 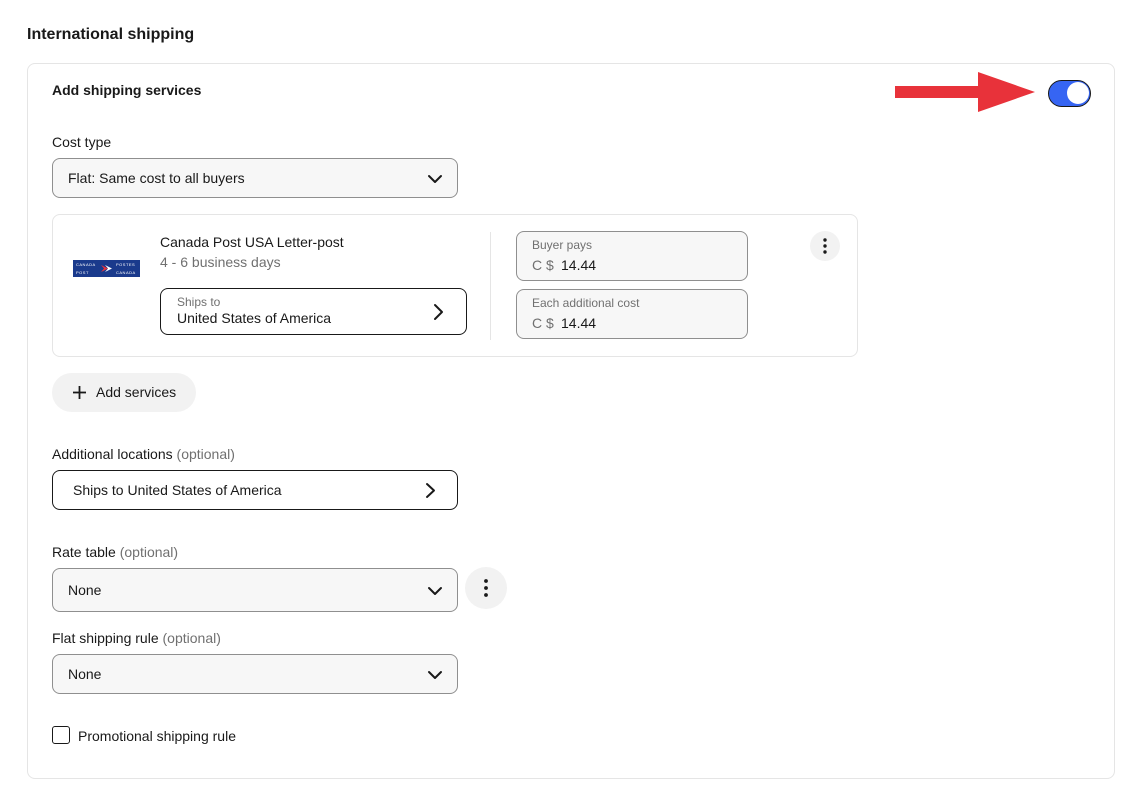 I want to click on additional-cost-amount: 14.44, so click(x=579, y=323).